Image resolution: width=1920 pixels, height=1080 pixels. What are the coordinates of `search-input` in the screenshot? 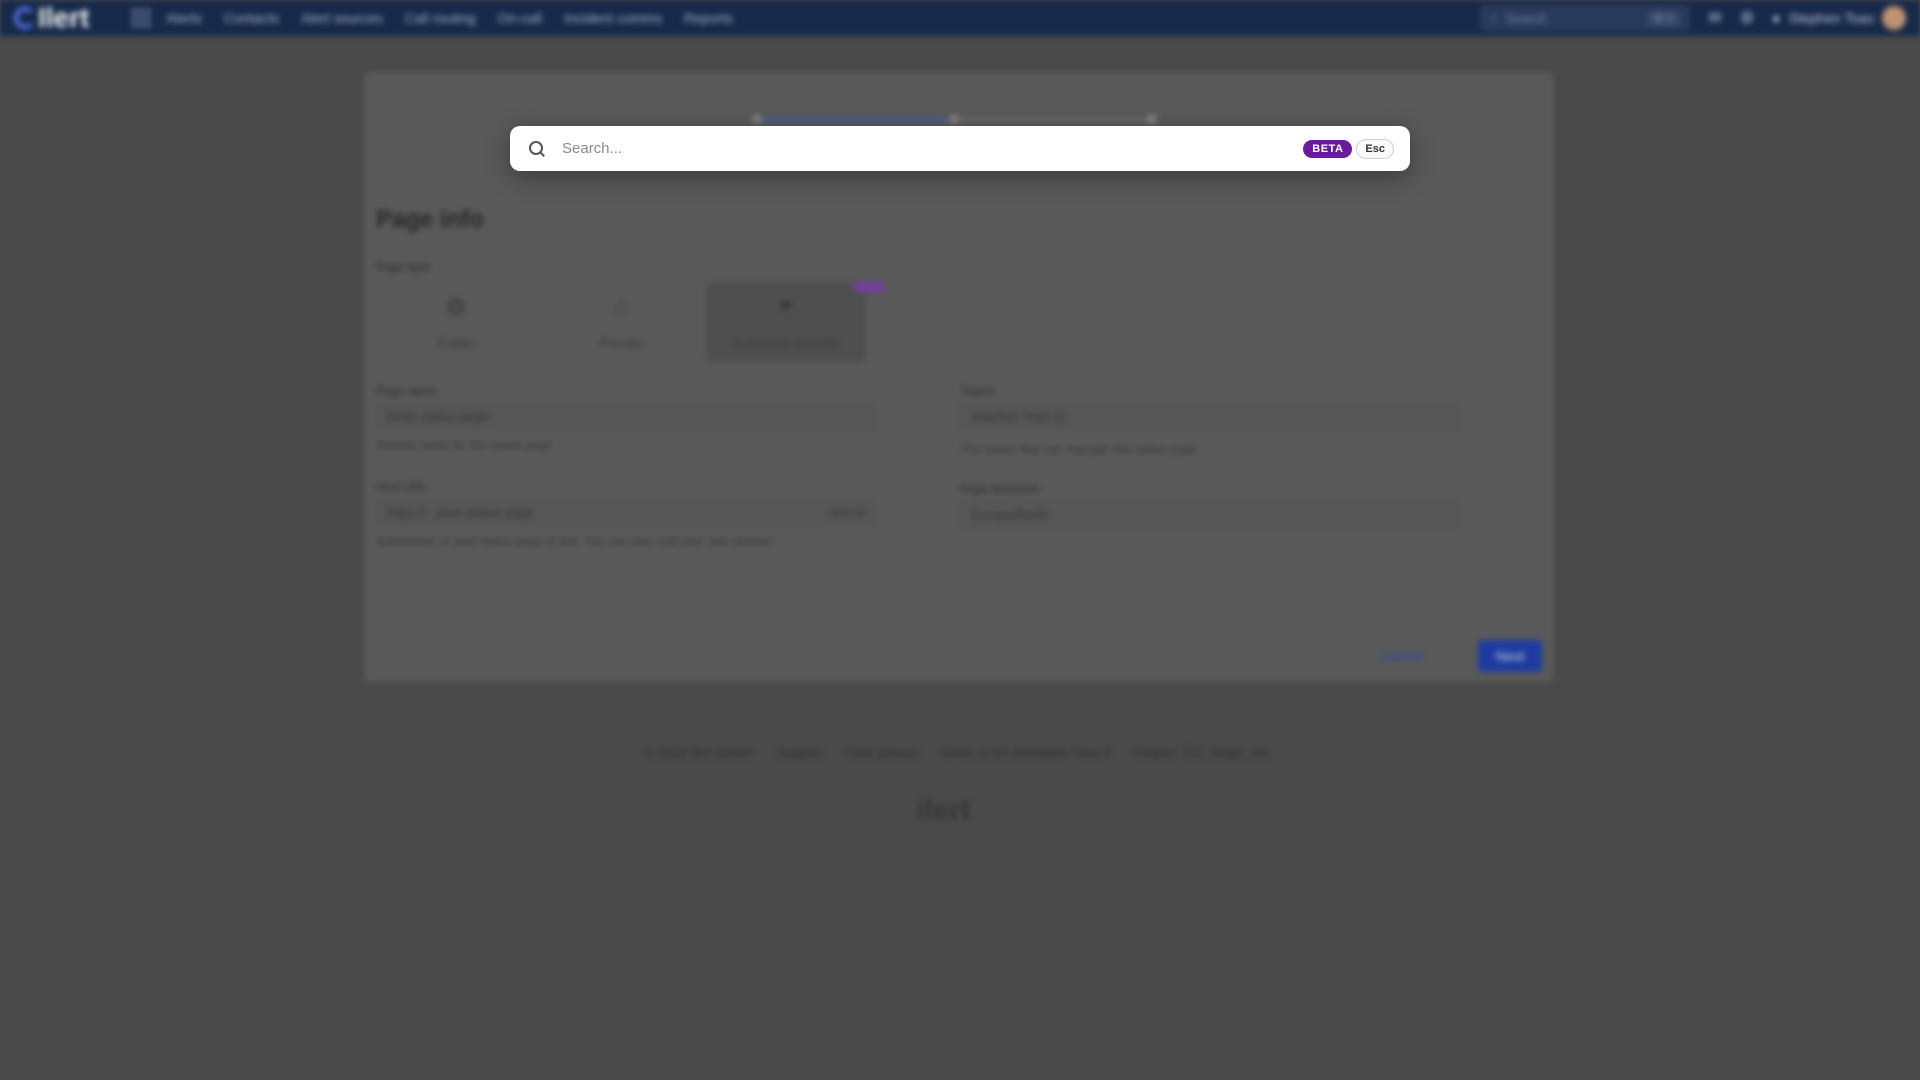 It's located at (933, 148).